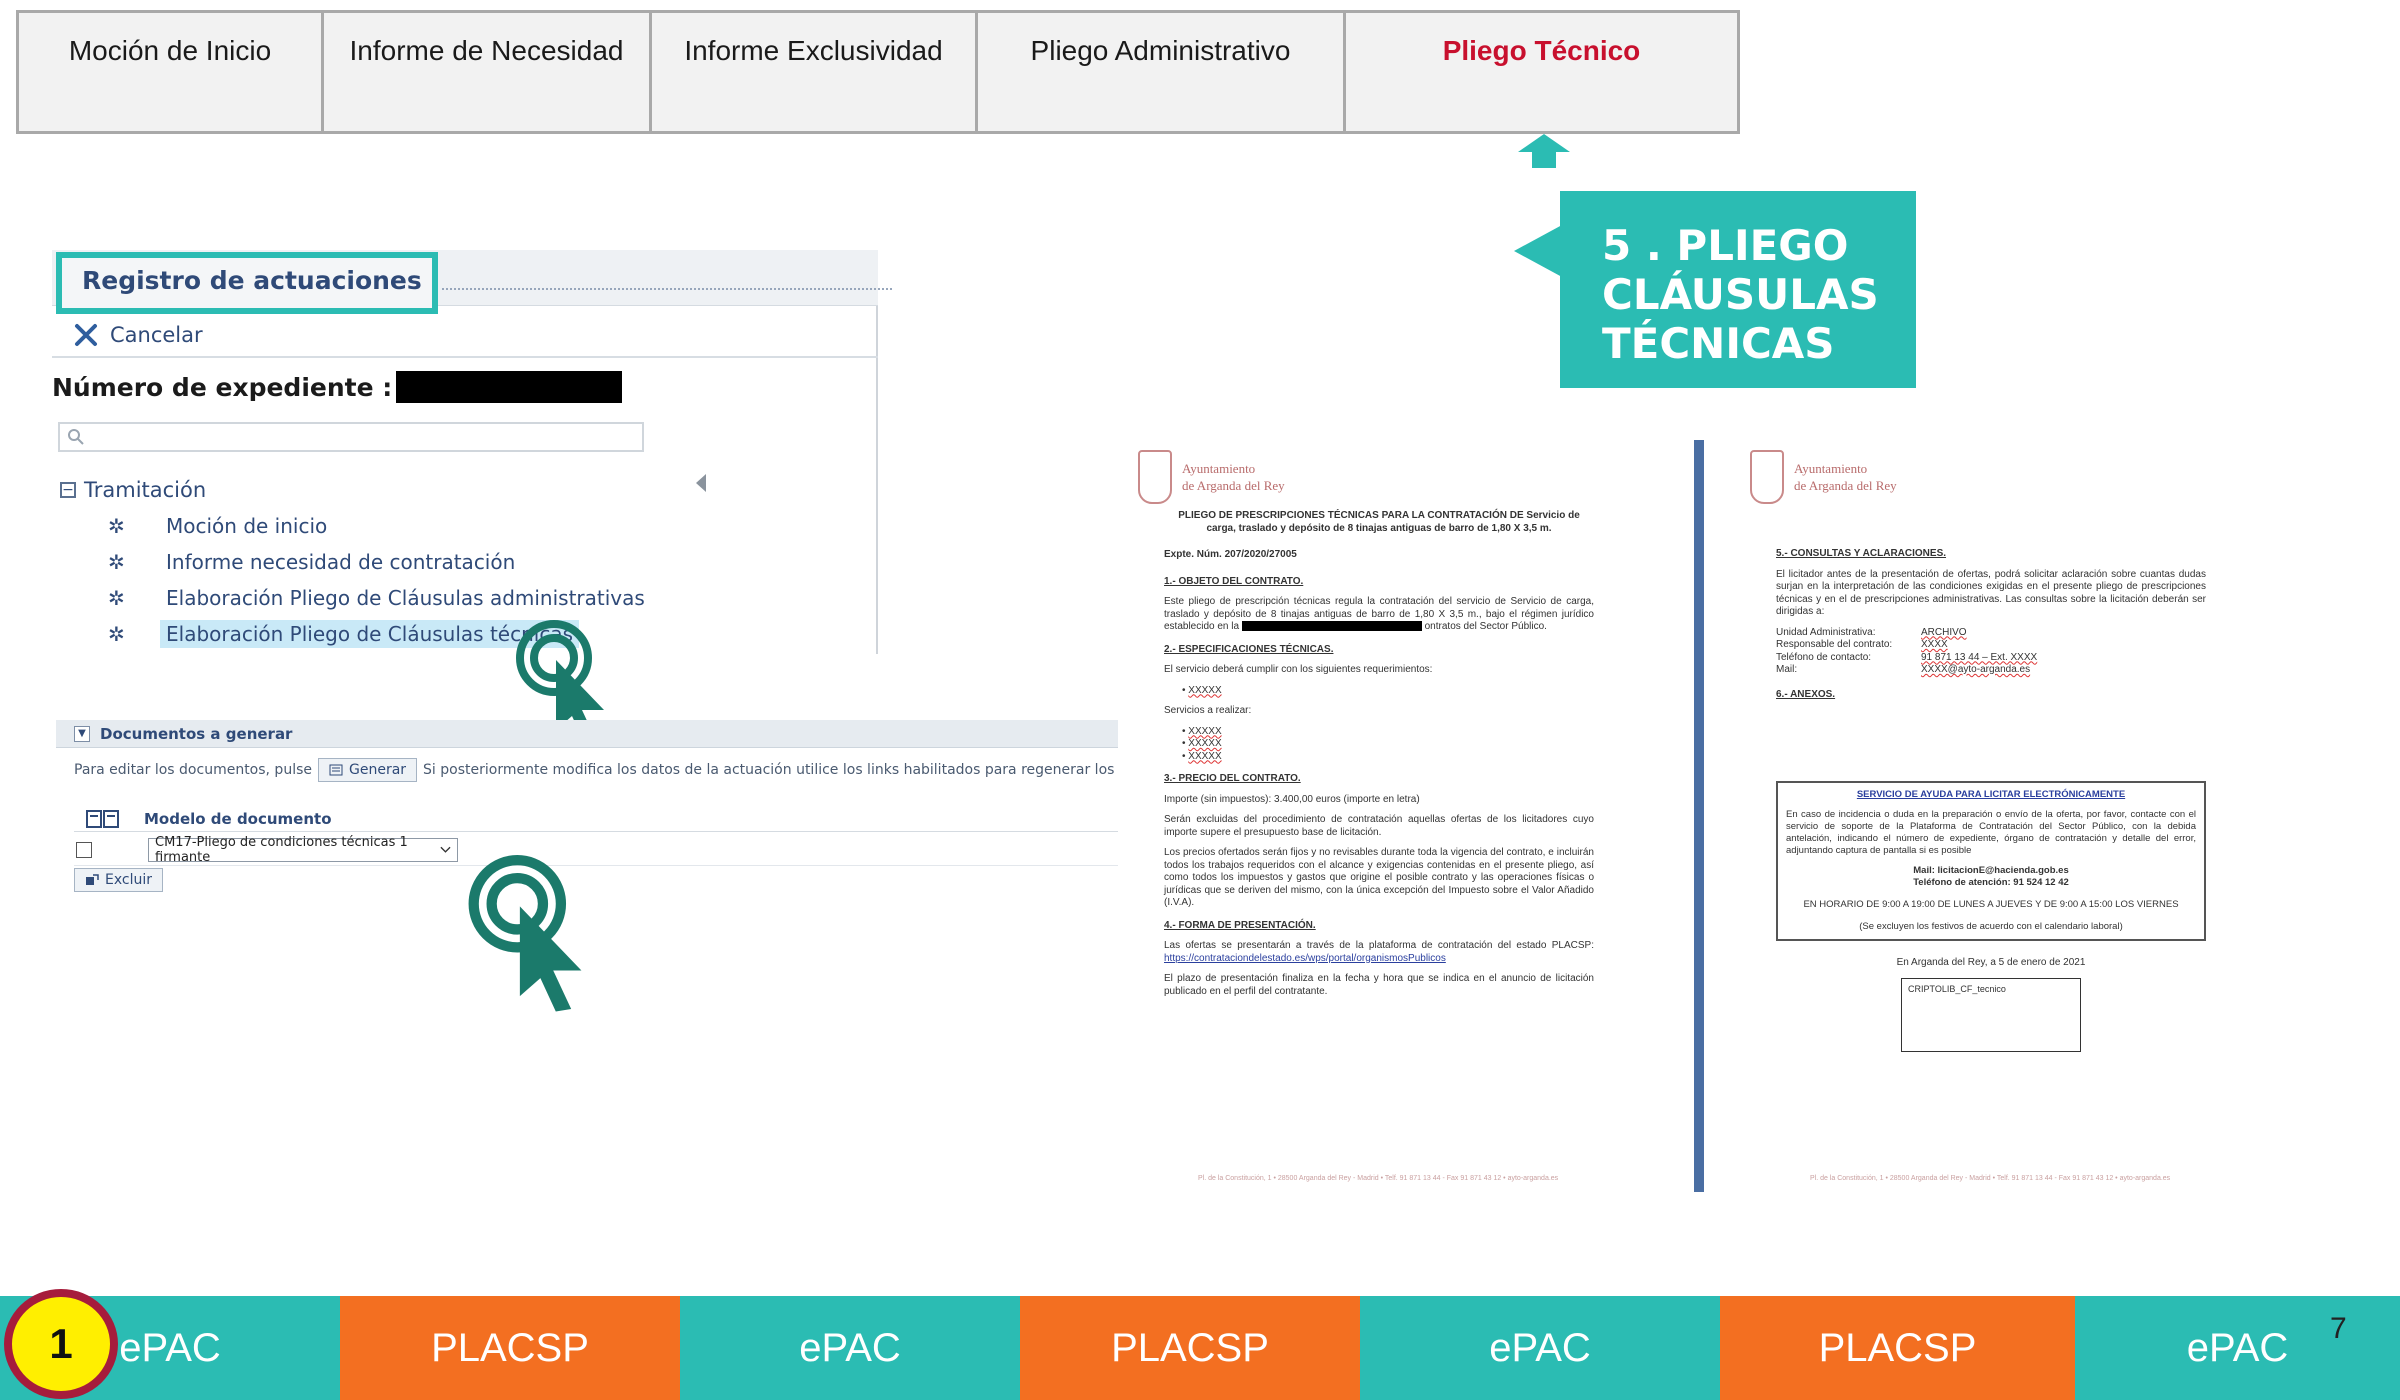 This screenshot has height=1400, width=2400. Describe the element at coordinates (61, 1344) in the screenshot. I see `step-number-badge: 1` at that location.